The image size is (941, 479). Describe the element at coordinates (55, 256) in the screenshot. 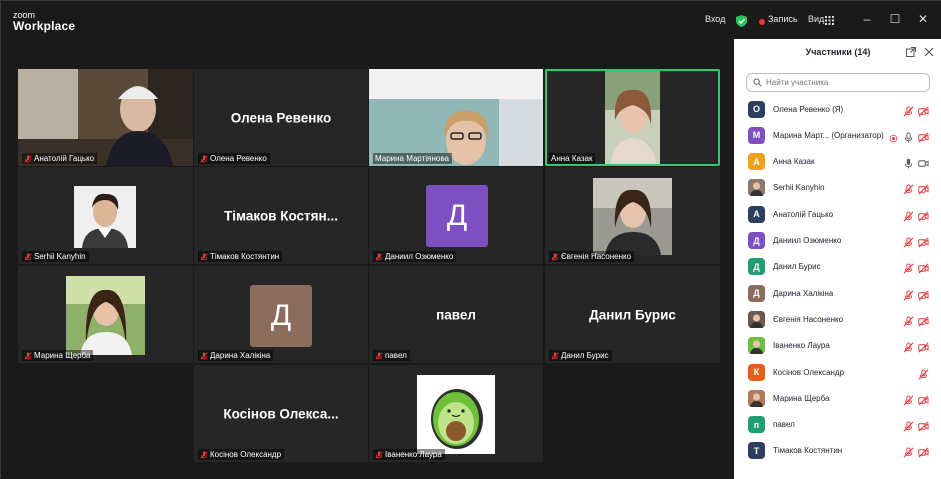

I see `tile-name-label: Serhii Kanyhin` at that location.